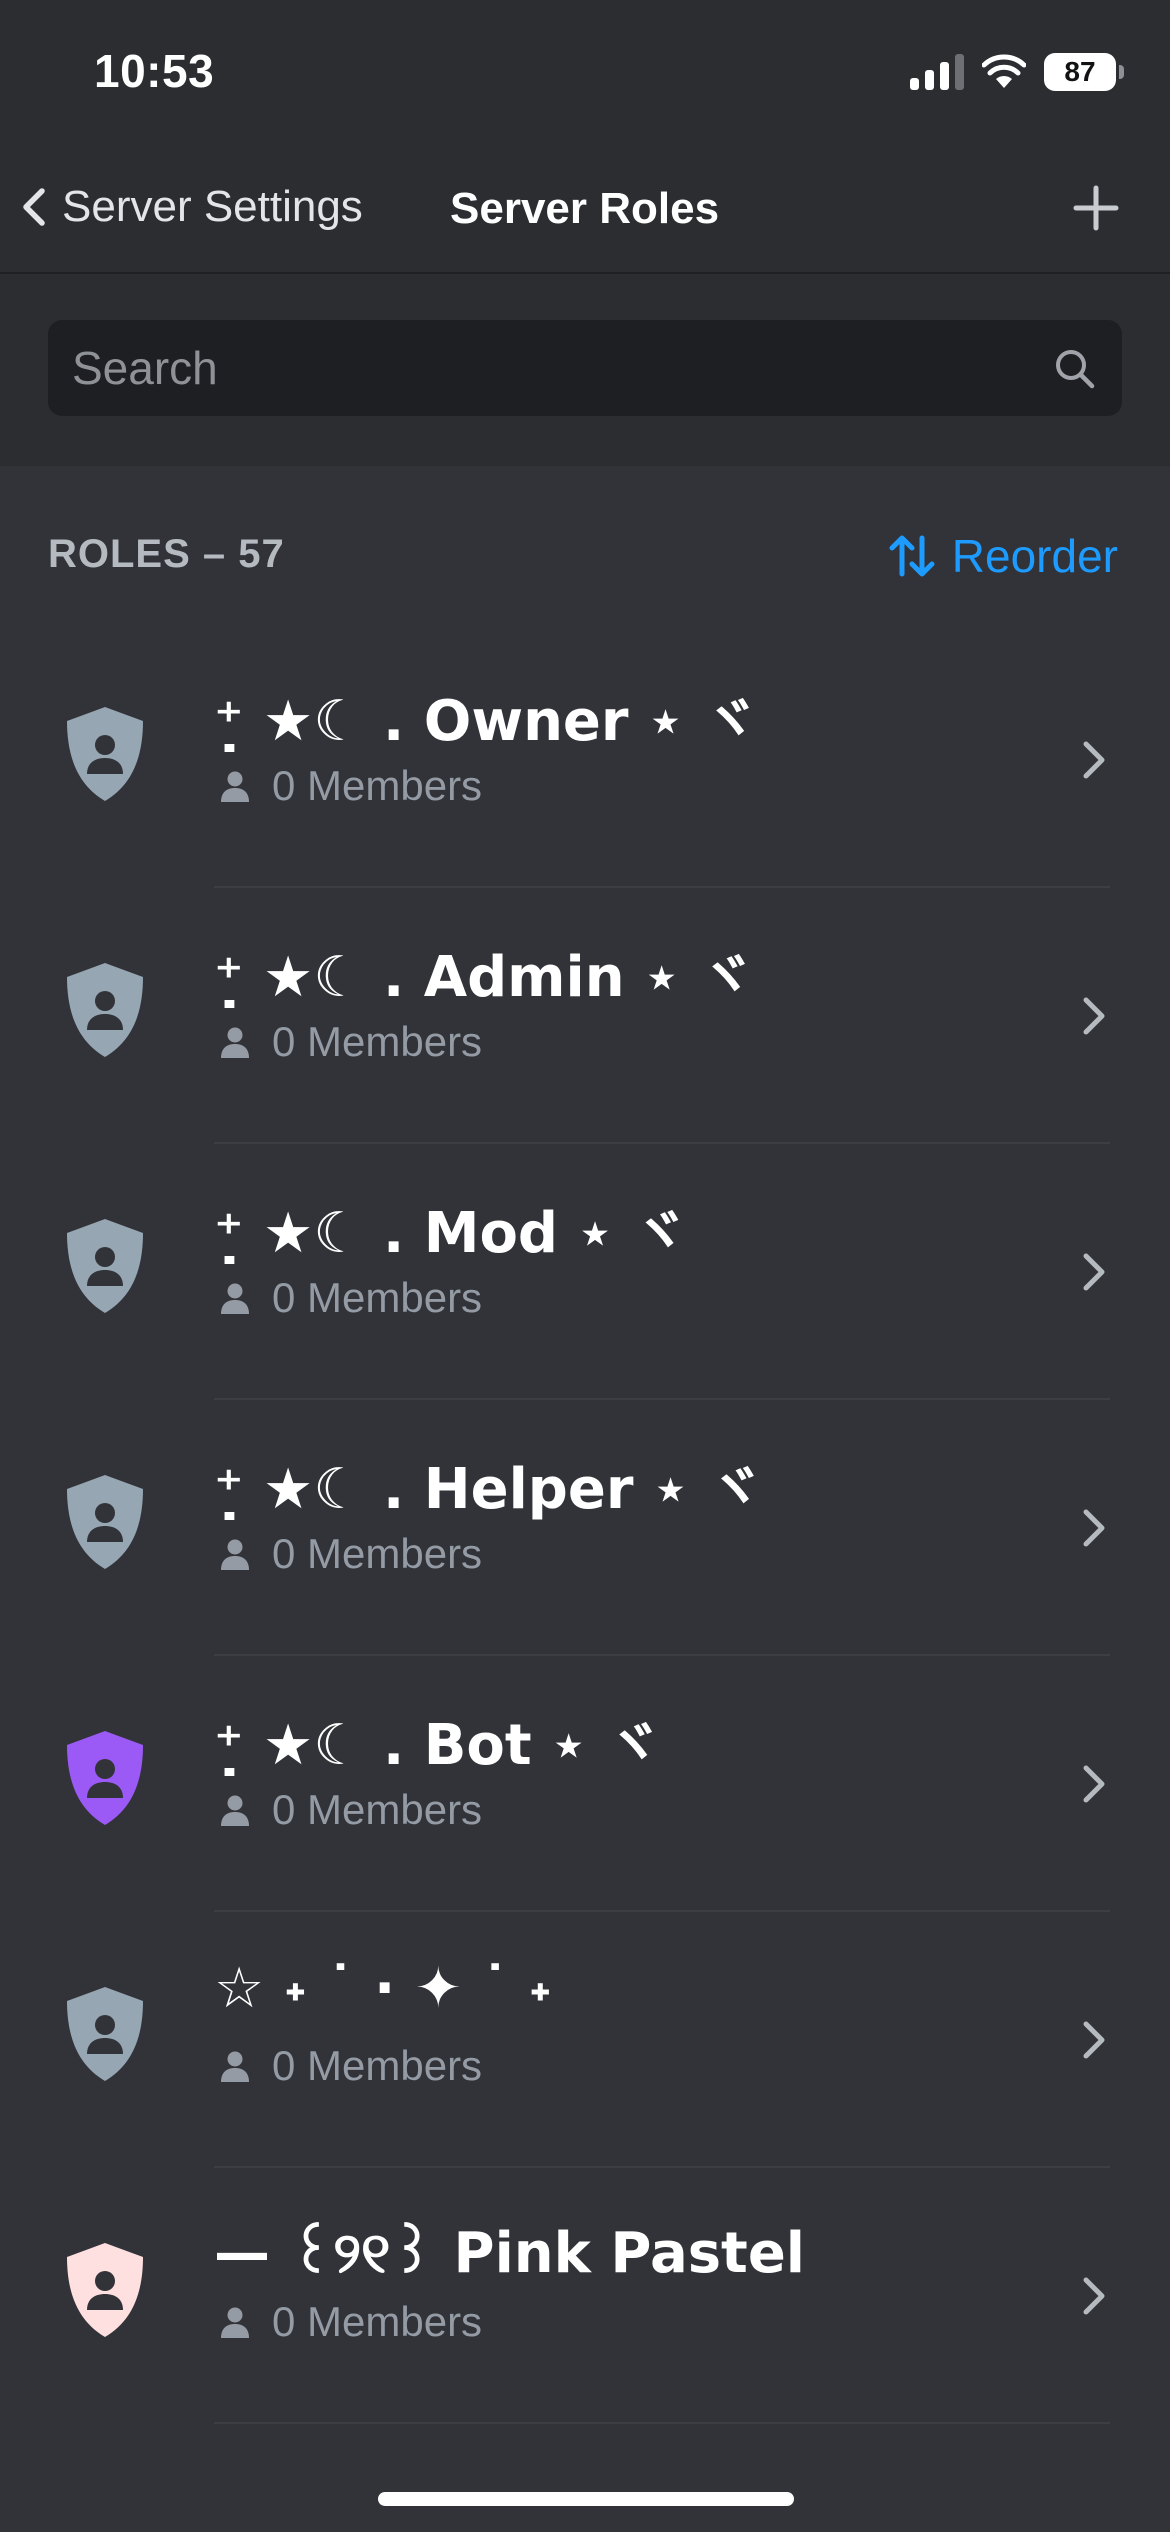 The width and height of the screenshot is (1170, 2532). What do you see at coordinates (154, 71) in the screenshot?
I see `status-time: 10:53` at bounding box center [154, 71].